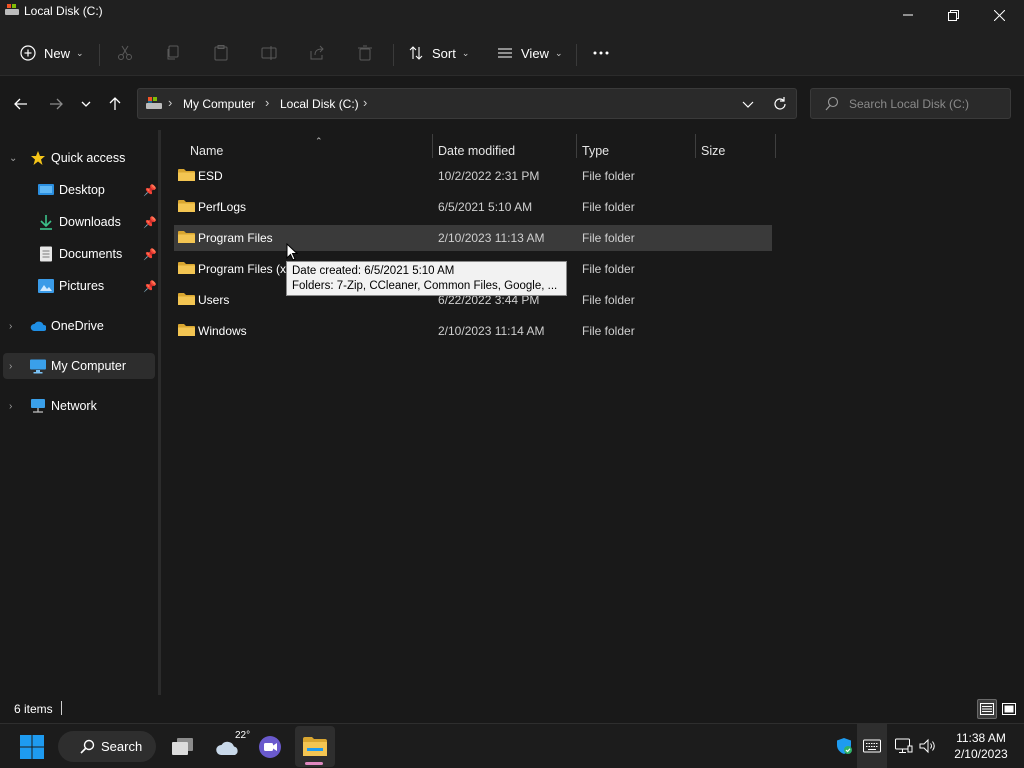 This screenshot has width=1024, height=768. What do you see at coordinates (46, 222) in the screenshot?
I see `download-icon` at bounding box center [46, 222].